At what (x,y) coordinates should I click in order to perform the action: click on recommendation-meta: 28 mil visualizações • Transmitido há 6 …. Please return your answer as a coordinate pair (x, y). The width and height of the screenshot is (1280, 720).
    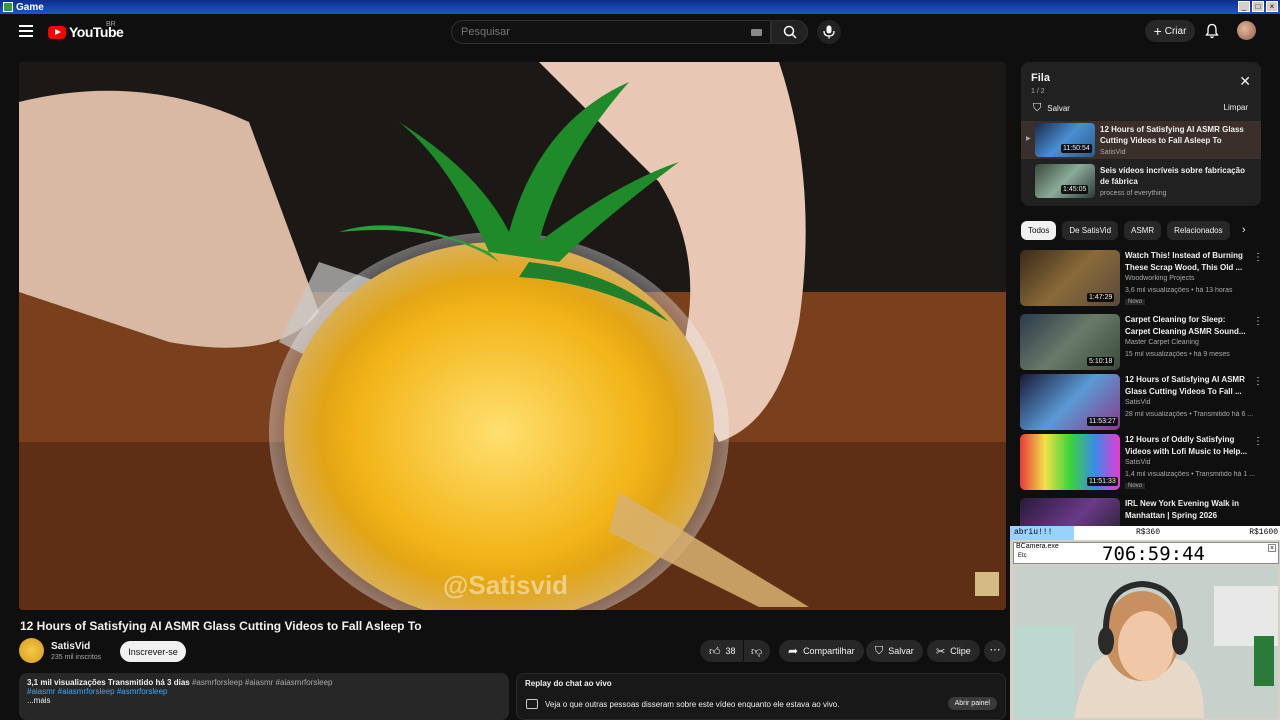
    Looking at the image, I should click on (1189, 414).